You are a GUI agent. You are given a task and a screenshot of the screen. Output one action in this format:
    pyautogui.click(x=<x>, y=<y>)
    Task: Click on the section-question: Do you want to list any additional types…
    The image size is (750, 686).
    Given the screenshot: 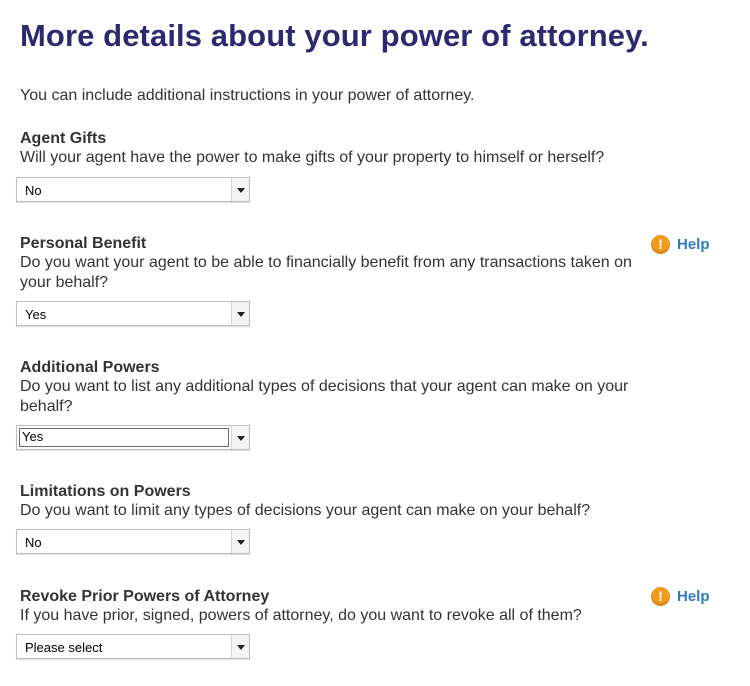 What is the action you would take?
    pyautogui.click(x=324, y=396)
    